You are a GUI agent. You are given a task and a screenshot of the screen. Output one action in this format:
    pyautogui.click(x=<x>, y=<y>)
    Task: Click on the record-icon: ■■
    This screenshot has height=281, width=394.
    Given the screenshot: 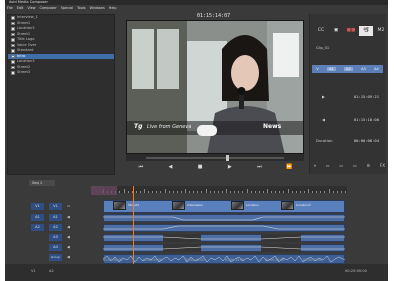 What is the action you would take?
    pyautogui.click(x=351, y=31)
    